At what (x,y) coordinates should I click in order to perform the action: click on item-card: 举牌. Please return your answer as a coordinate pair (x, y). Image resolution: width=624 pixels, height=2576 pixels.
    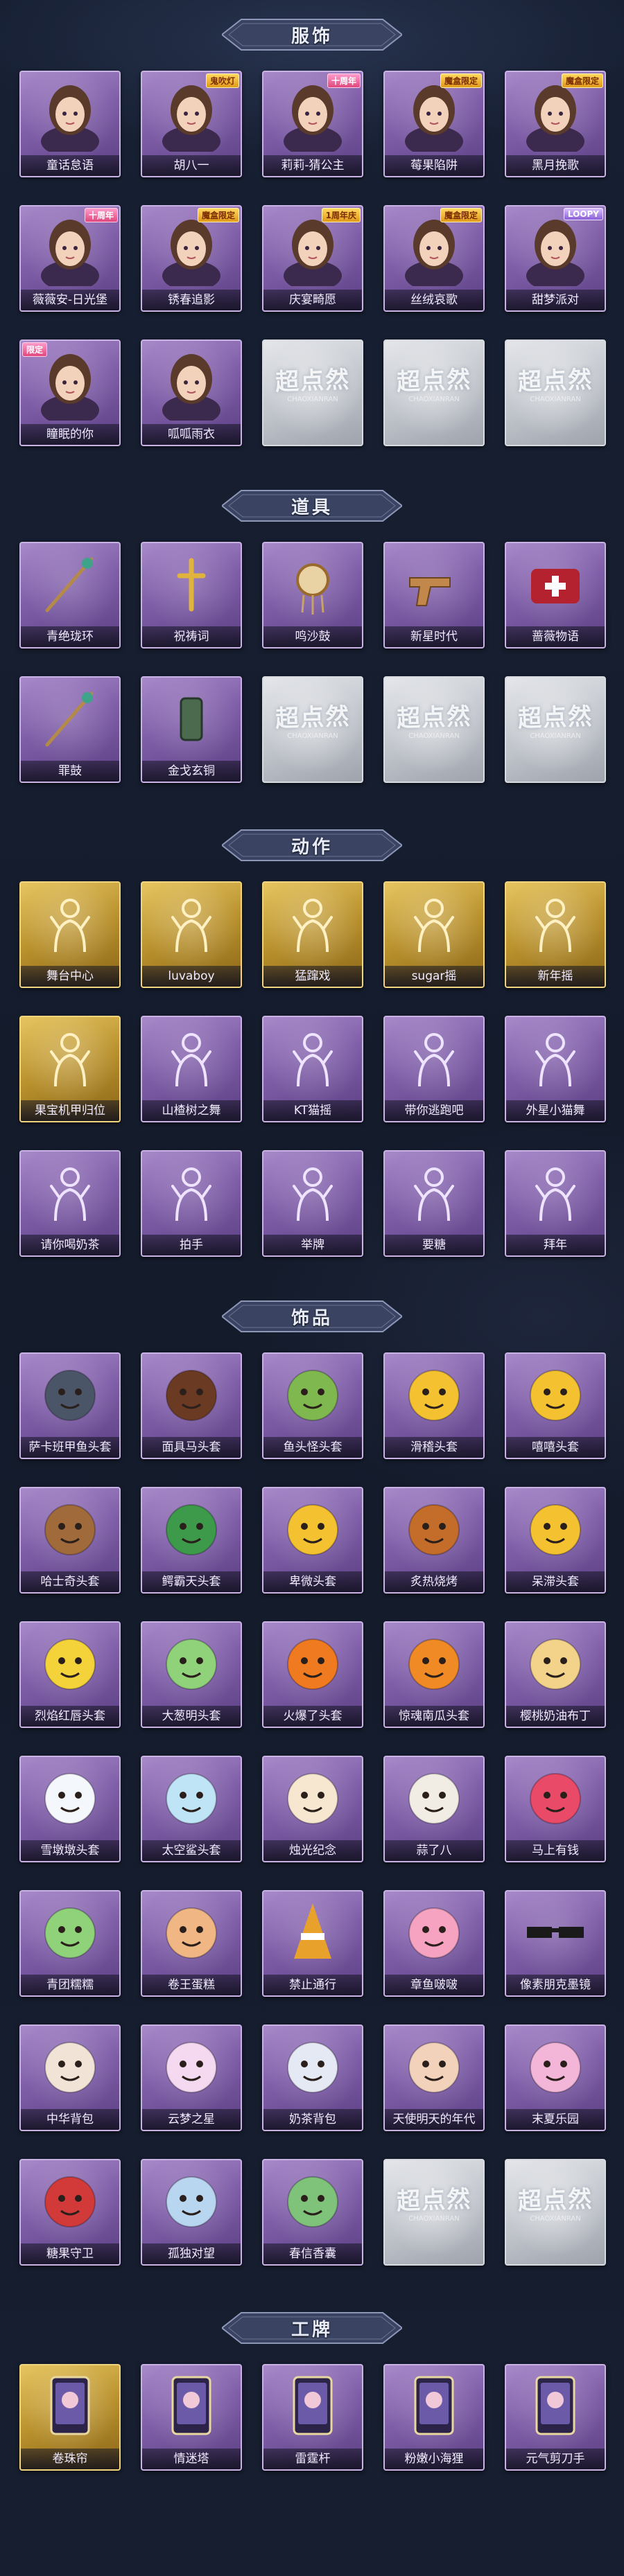
    Looking at the image, I should click on (312, 1203).